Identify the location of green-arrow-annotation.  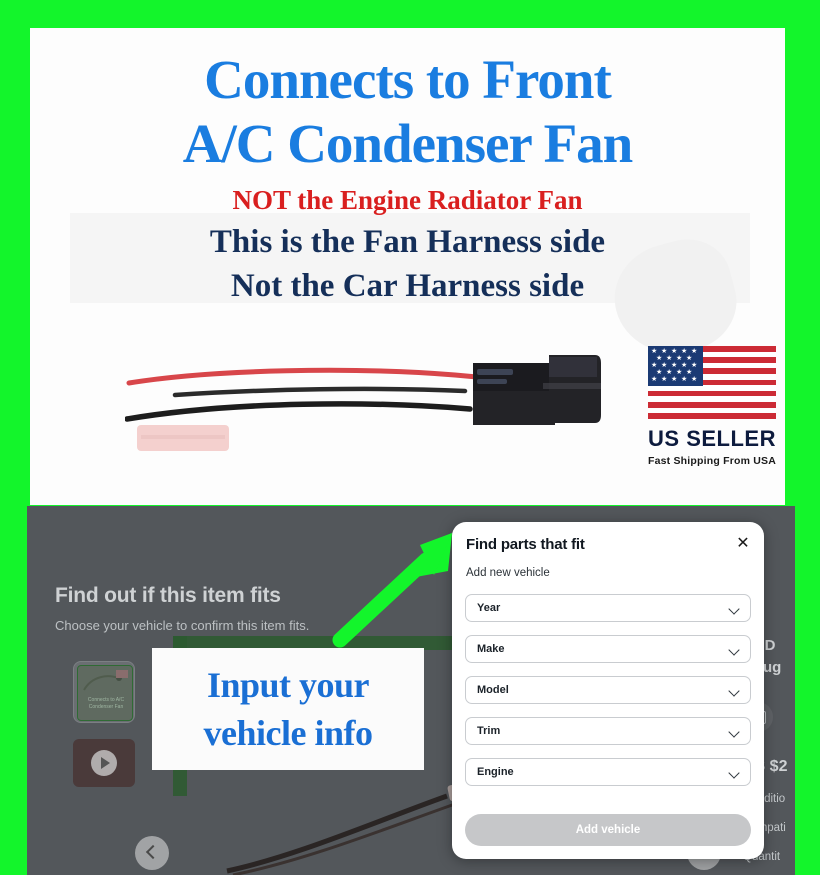
(400, 587).